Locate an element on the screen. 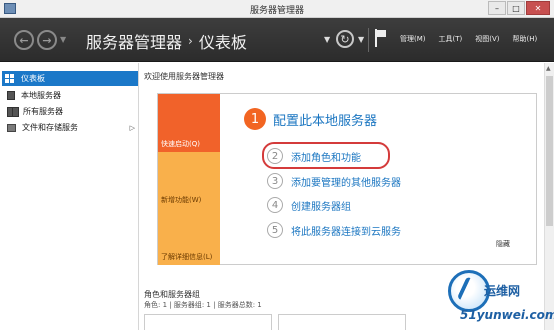  minimize-button: – is located at coordinates (497, 8).